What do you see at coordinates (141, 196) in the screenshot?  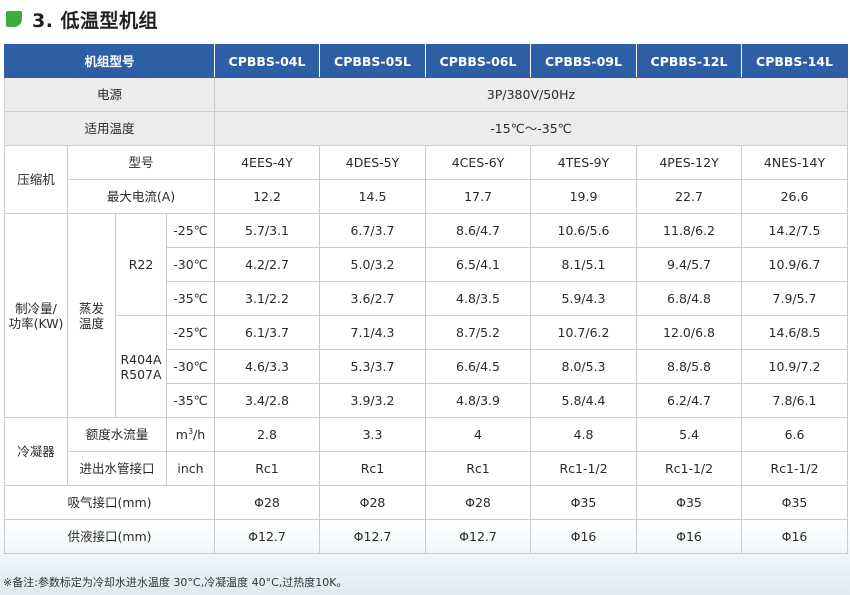 I see `max-current-label: 最大电流(A)` at bounding box center [141, 196].